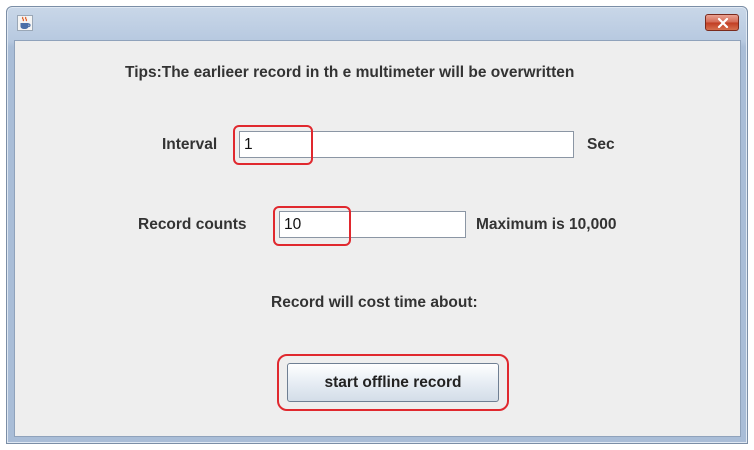 The width and height of the screenshot is (754, 450). Describe the element at coordinates (372, 224) in the screenshot. I see `record-counts-input` at that location.